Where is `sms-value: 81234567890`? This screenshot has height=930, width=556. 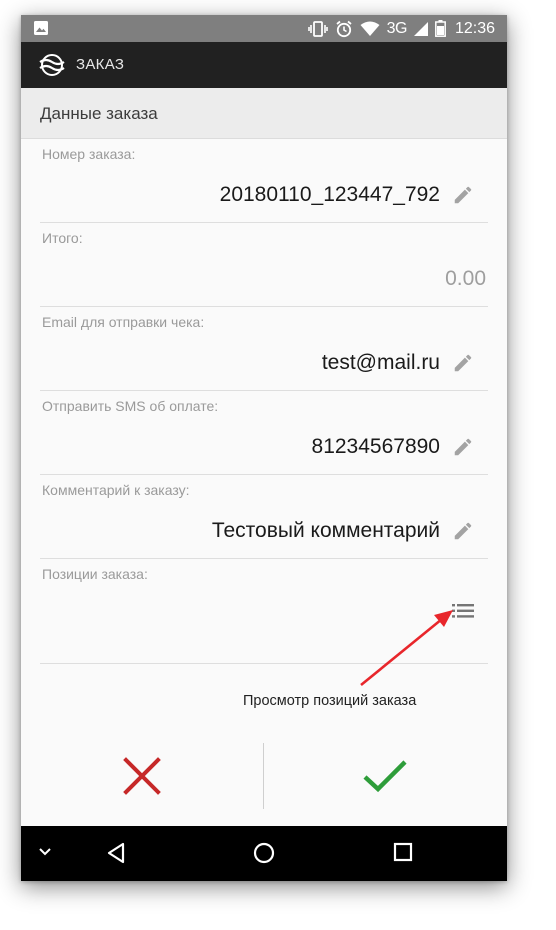
sms-value: 81234567890 is located at coordinates (375, 446).